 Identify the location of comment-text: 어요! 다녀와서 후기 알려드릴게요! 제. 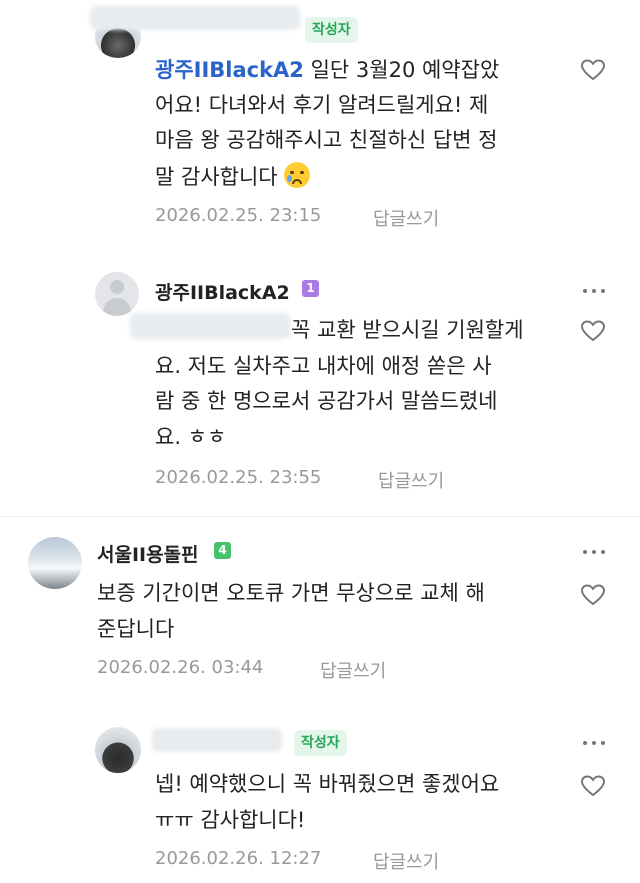
(322, 105).